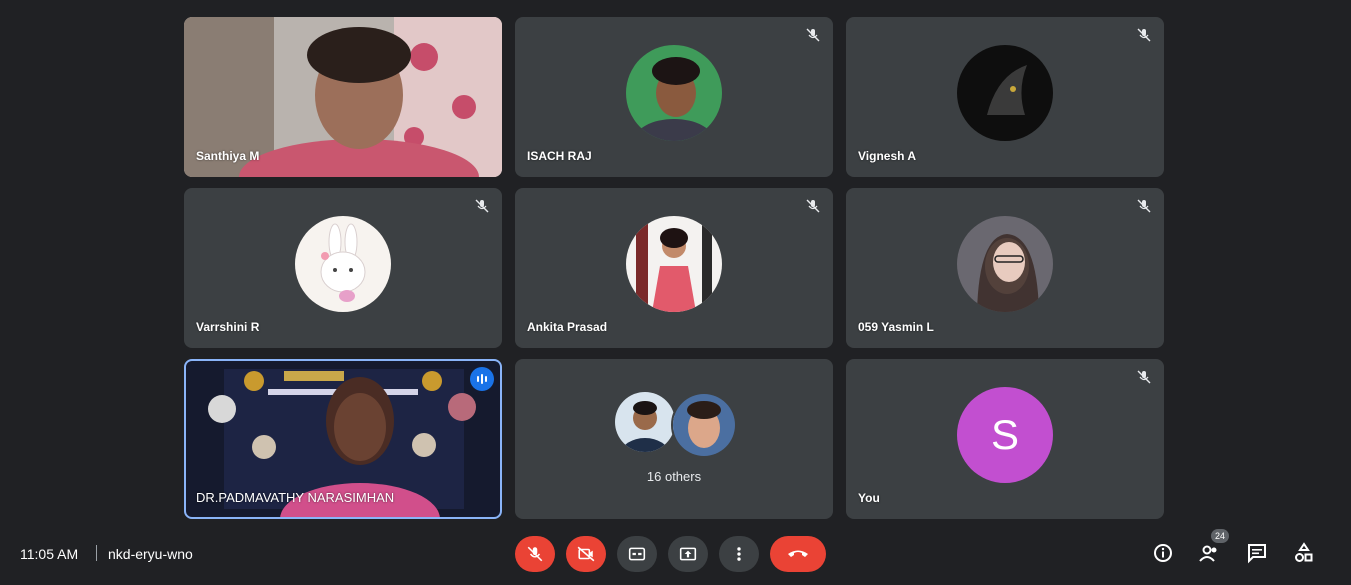 The width and height of the screenshot is (1351, 585). What do you see at coordinates (559, 156) in the screenshot?
I see `participant-name: ISACH RAJ` at bounding box center [559, 156].